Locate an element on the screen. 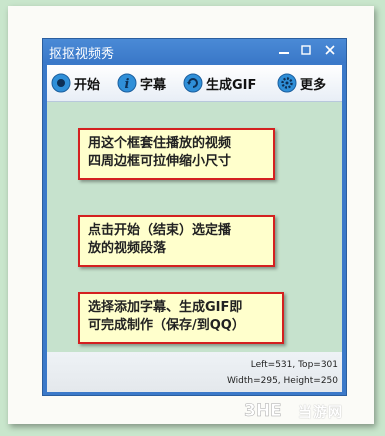  toolbar: 开始 i 字幕 生成GIF 更多 is located at coordinates (194, 83).